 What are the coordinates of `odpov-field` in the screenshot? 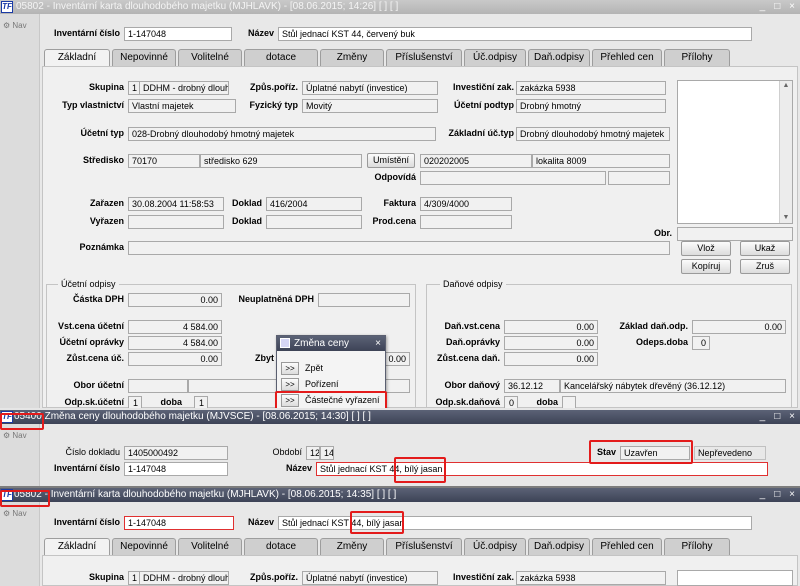 It's located at (513, 178).